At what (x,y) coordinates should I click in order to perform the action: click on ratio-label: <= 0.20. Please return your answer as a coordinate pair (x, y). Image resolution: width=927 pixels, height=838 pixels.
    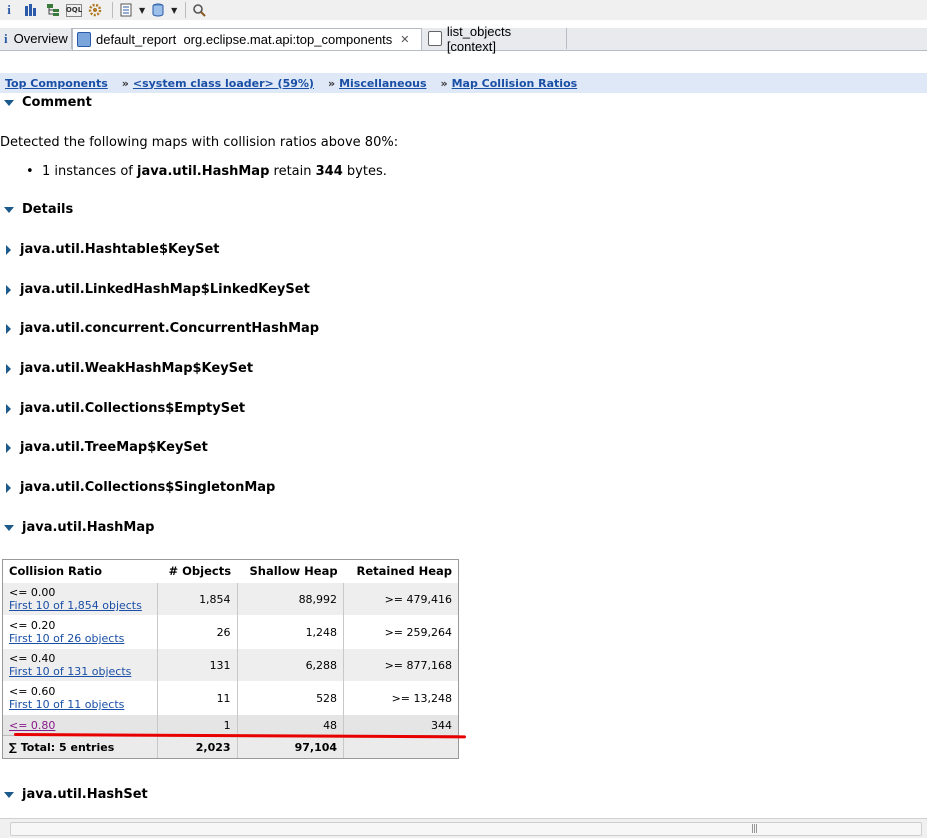
    Looking at the image, I should click on (32, 625).